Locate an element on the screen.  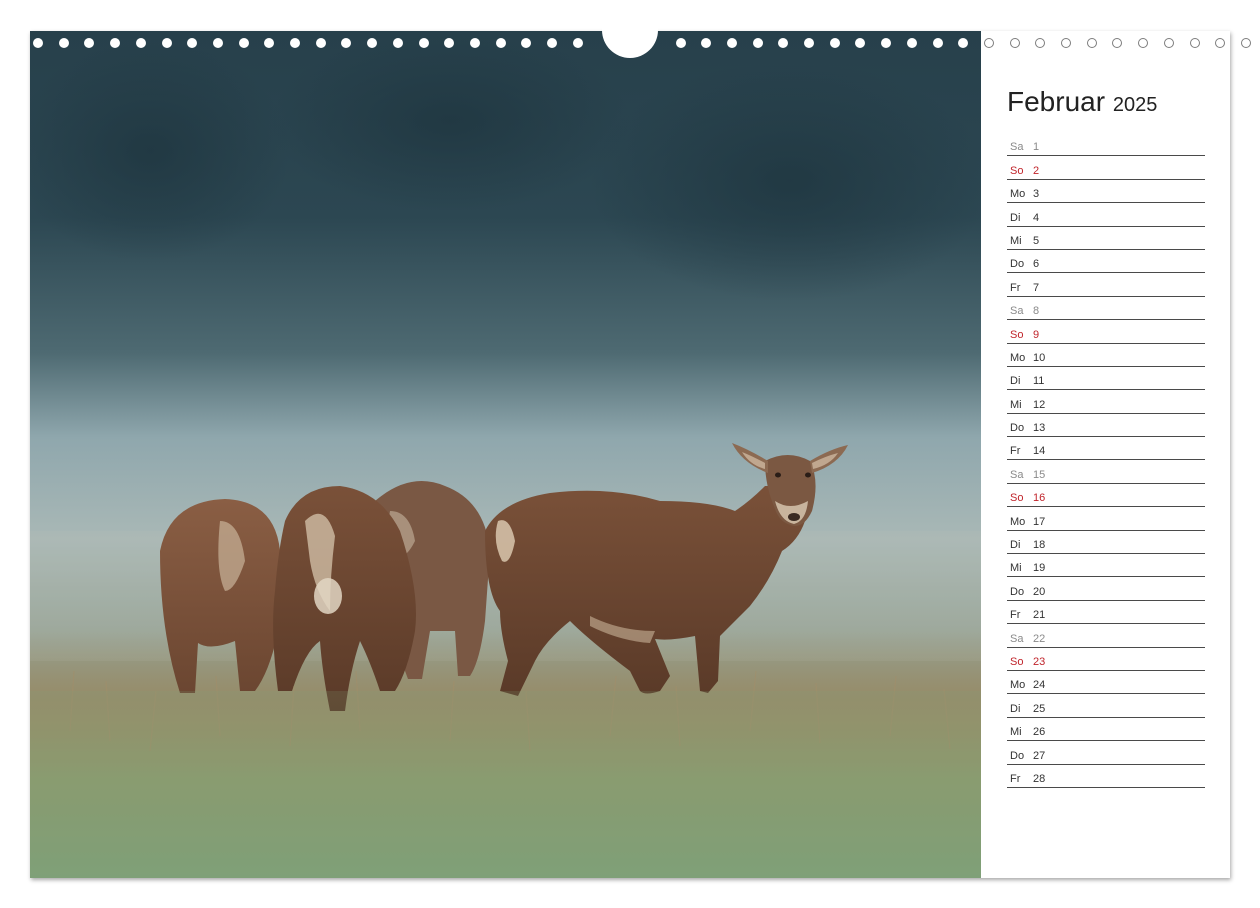
day-row: Di 25 is located at coordinates (1106, 705).